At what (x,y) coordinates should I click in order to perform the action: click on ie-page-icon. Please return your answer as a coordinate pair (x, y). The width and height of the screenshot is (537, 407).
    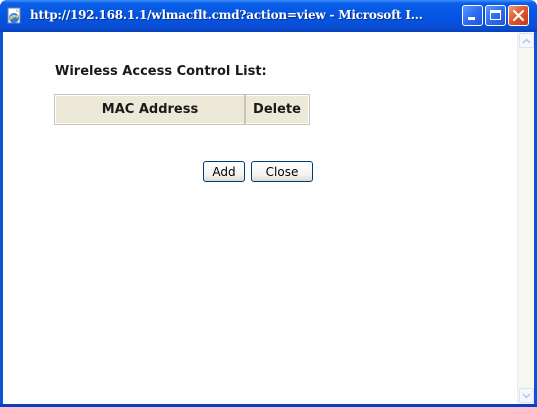
    Looking at the image, I should click on (15, 16).